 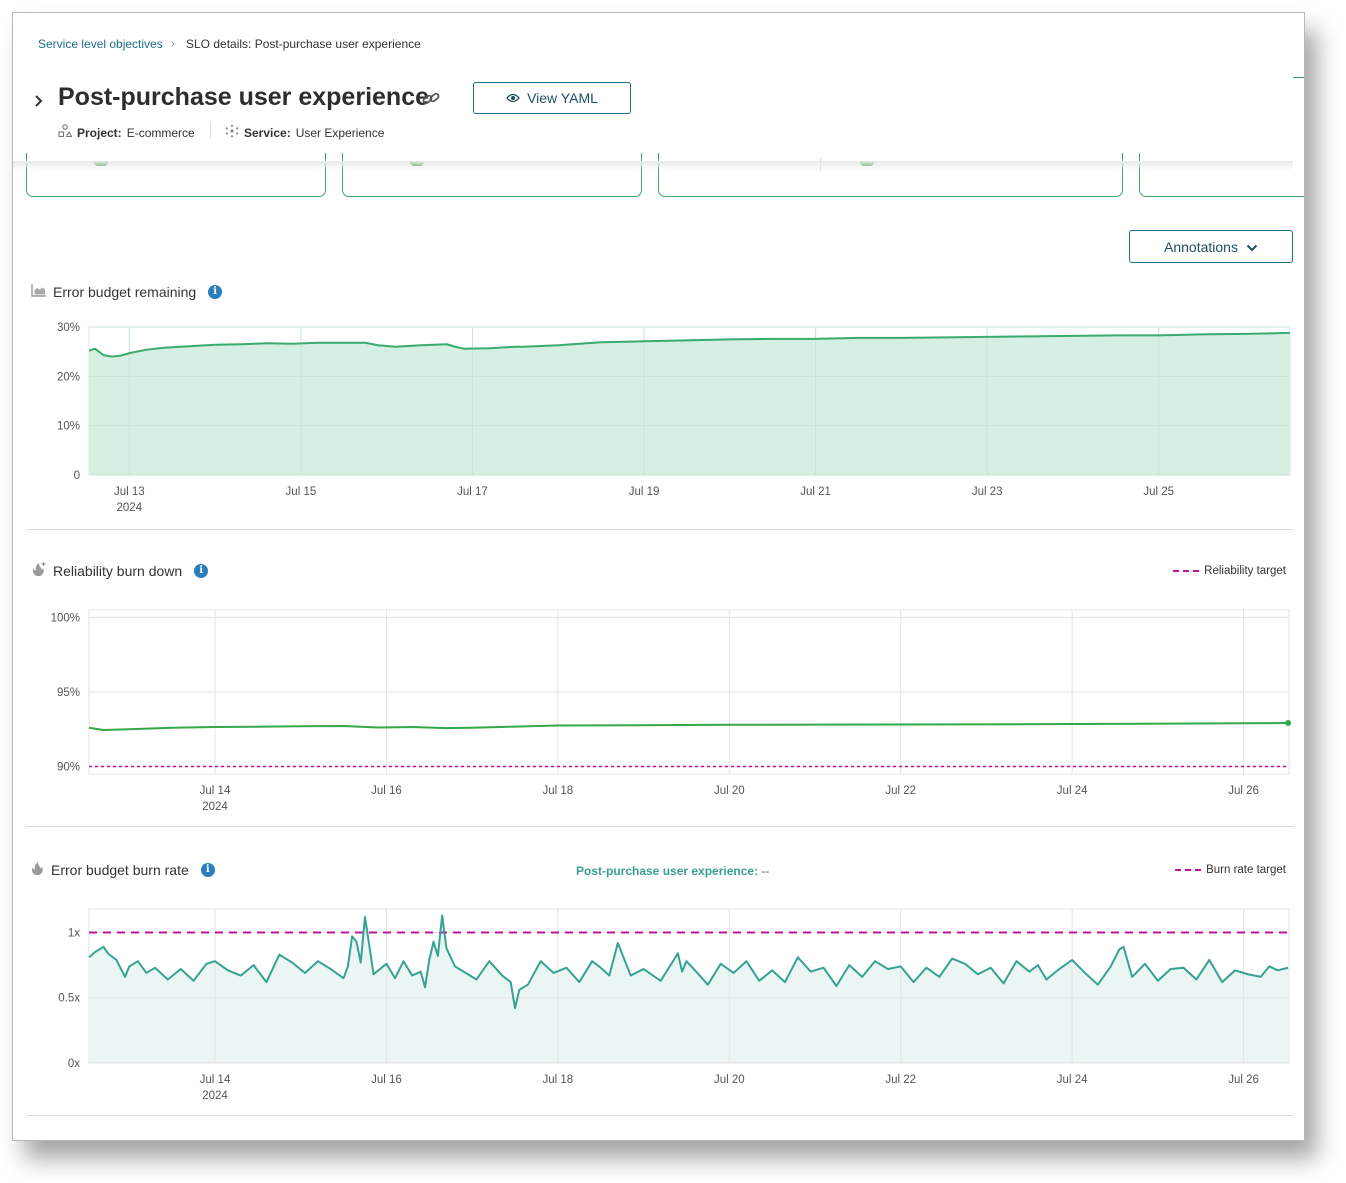 What do you see at coordinates (68, 377) in the screenshot?
I see `y-tick-label: 20%` at bounding box center [68, 377].